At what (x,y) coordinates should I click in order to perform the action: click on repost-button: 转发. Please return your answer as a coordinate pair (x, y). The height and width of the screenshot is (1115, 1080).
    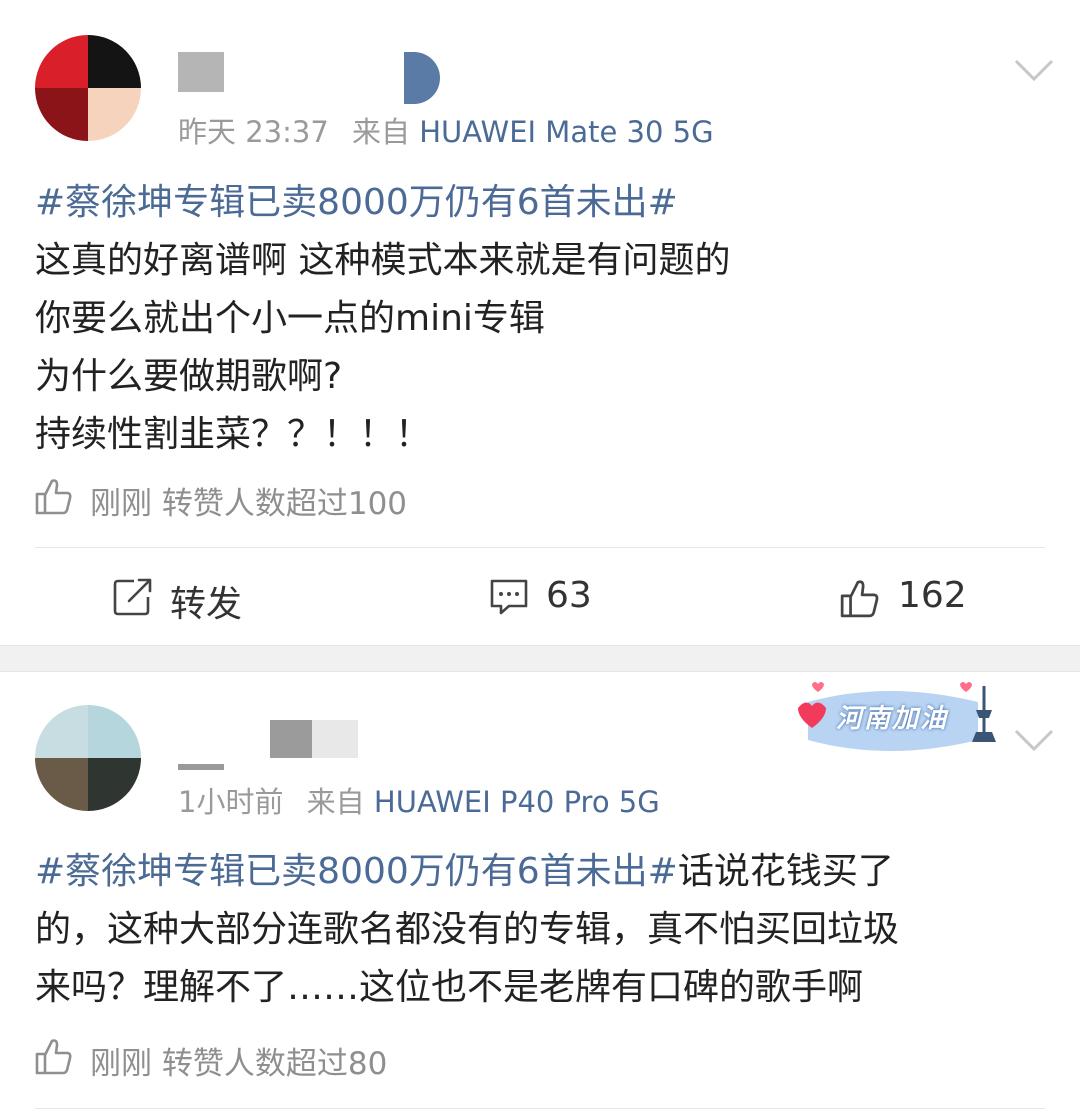
    Looking at the image, I should click on (192, 599).